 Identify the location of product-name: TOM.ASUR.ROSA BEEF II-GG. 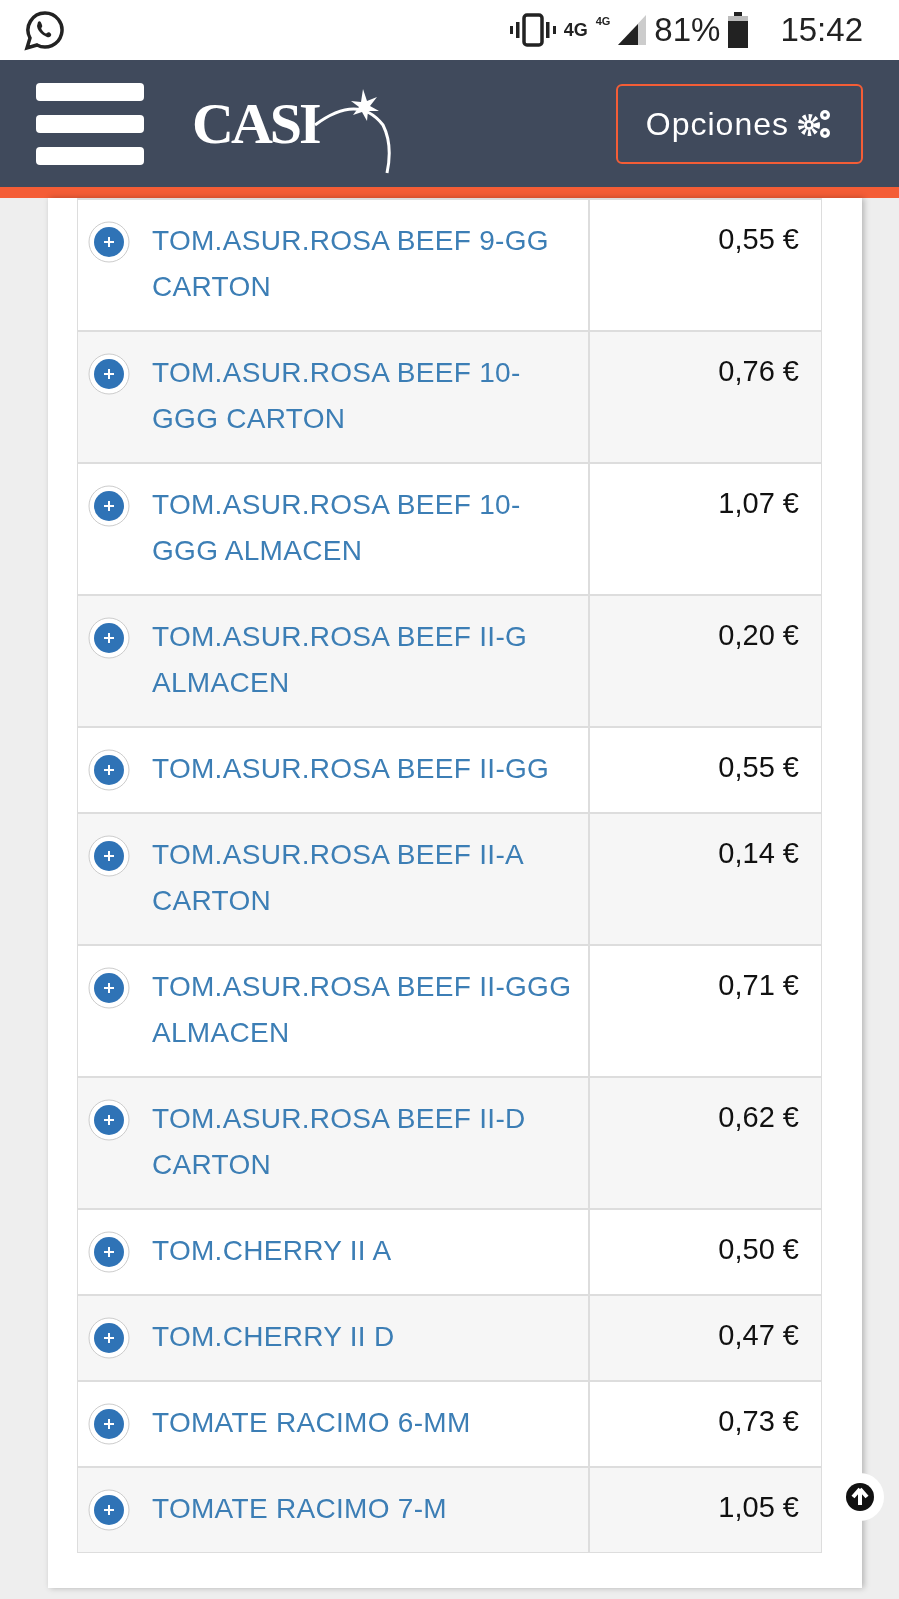
(351, 769).